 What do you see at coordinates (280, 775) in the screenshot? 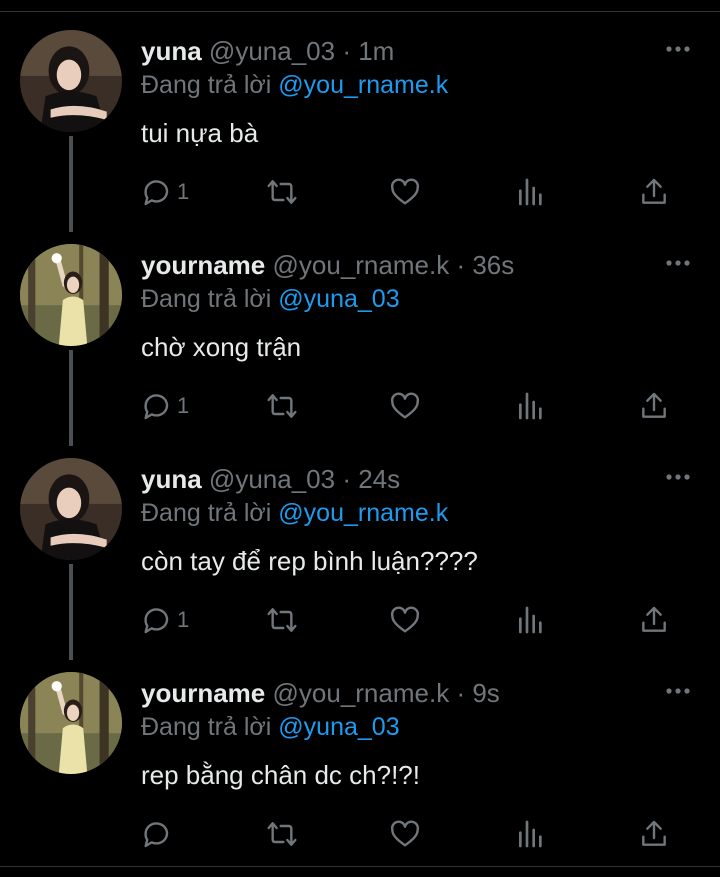
I see `tweet-text: rep bằng chân dc ch?!?!` at bounding box center [280, 775].